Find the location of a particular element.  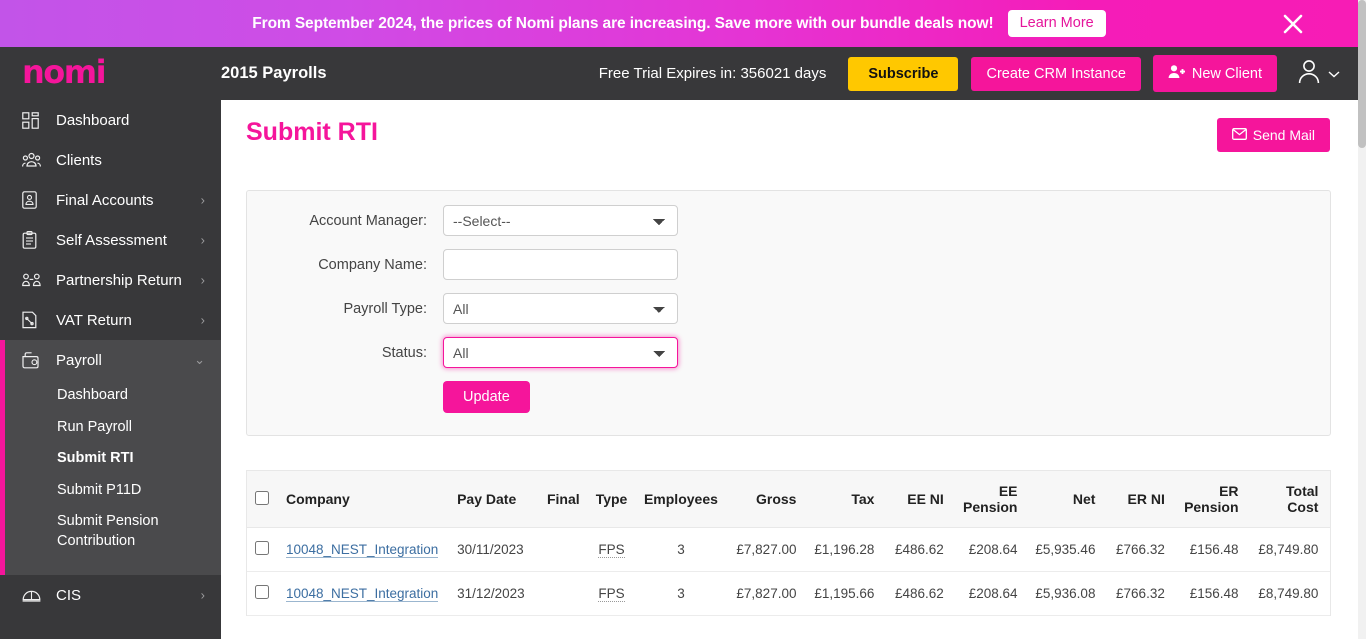

filter-row-payroll-type: Payroll Type: All is located at coordinates (788, 308).